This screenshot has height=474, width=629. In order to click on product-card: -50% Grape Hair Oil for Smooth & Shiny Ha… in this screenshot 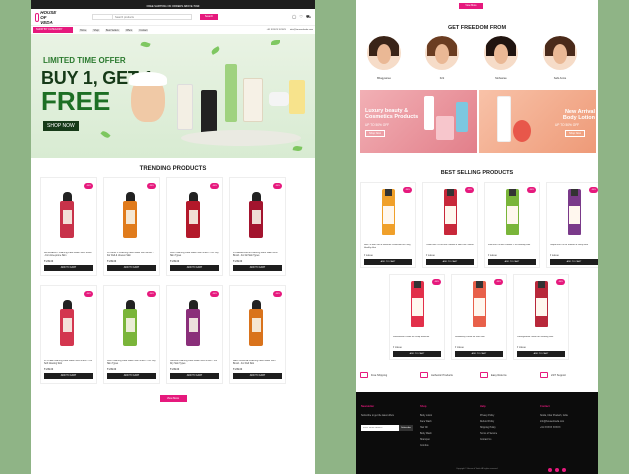, I will do `click(572, 225)`.